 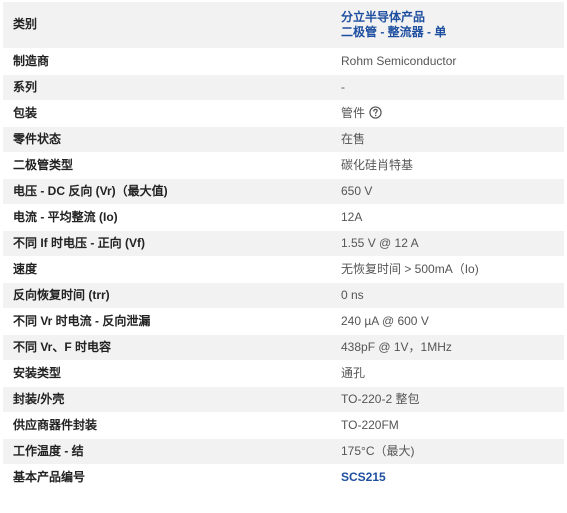 I want to click on attribute-value: 通孔, so click(x=447, y=373).